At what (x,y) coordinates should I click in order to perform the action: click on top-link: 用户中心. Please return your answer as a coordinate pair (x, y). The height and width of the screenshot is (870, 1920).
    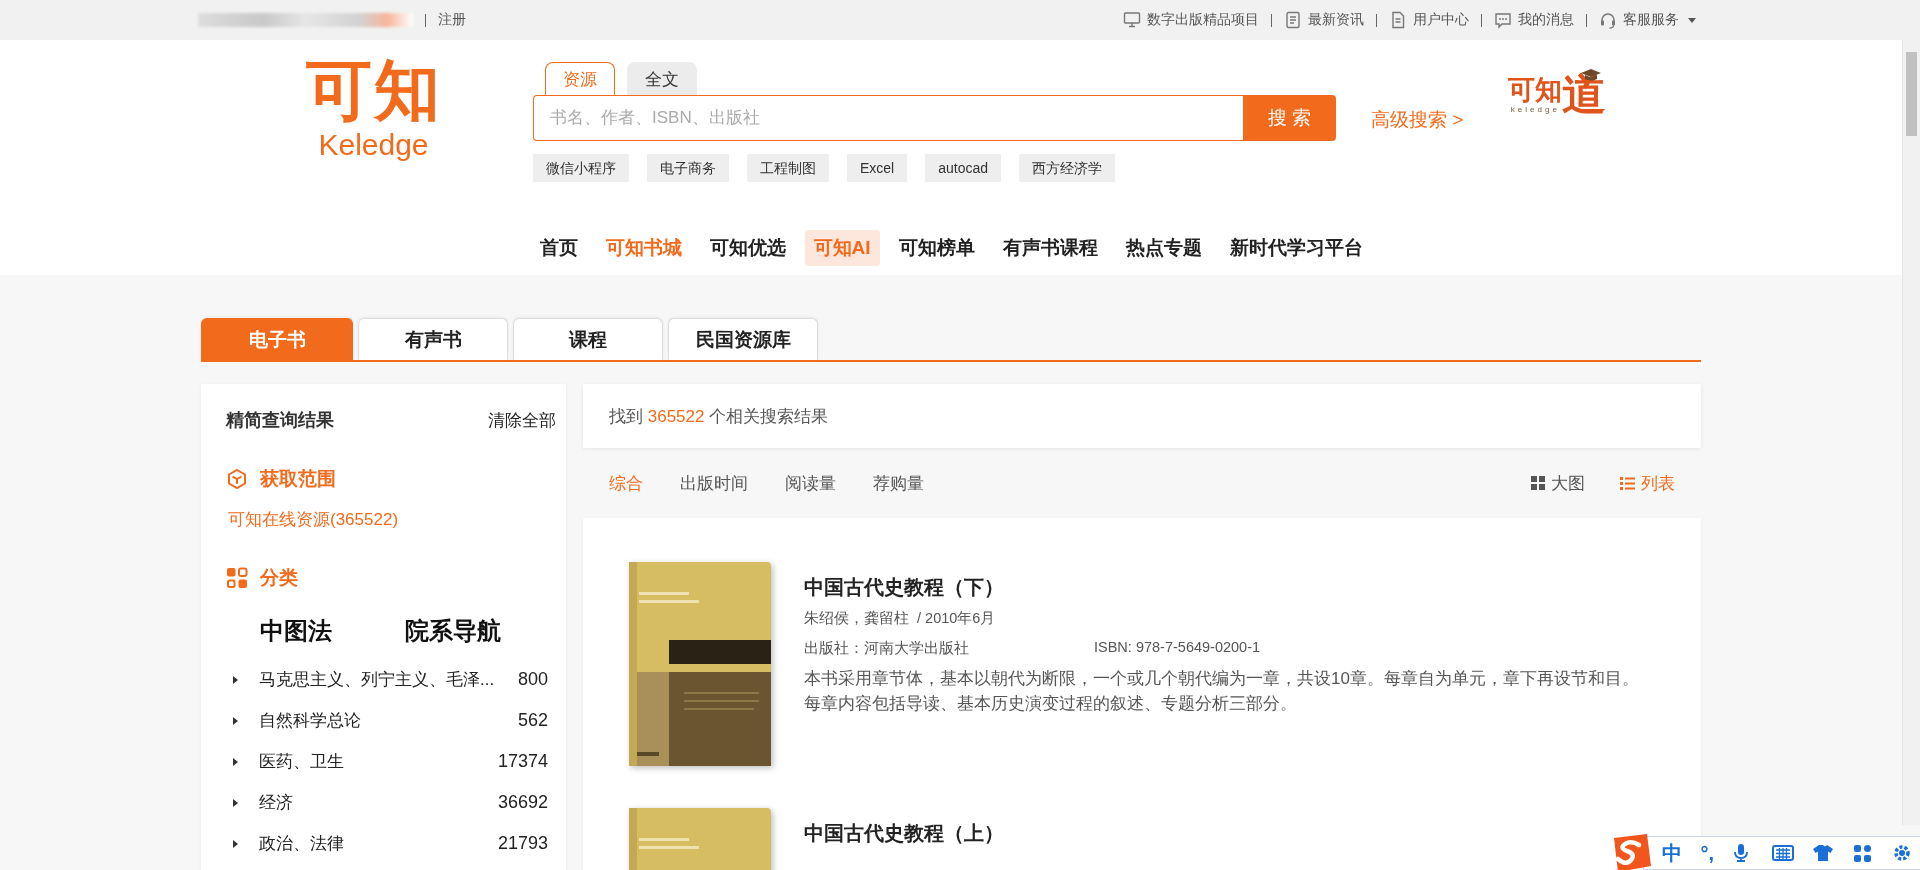
    Looking at the image, I should click on (1429, 20).